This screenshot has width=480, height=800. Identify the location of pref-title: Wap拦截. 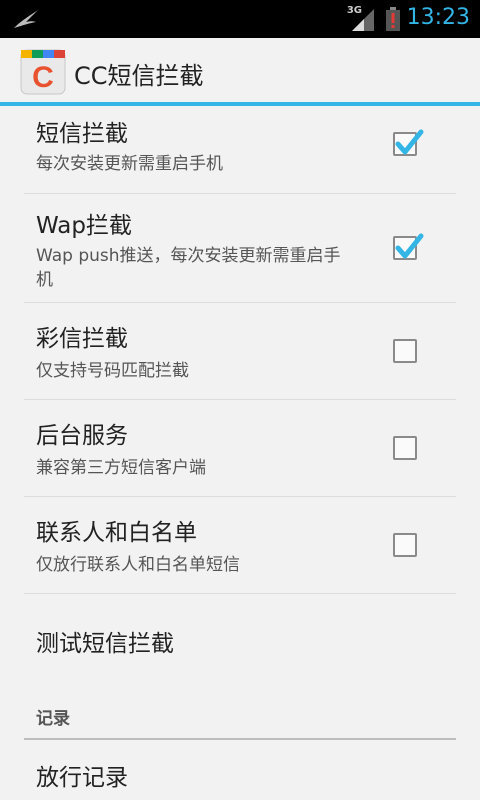
(84, 226).